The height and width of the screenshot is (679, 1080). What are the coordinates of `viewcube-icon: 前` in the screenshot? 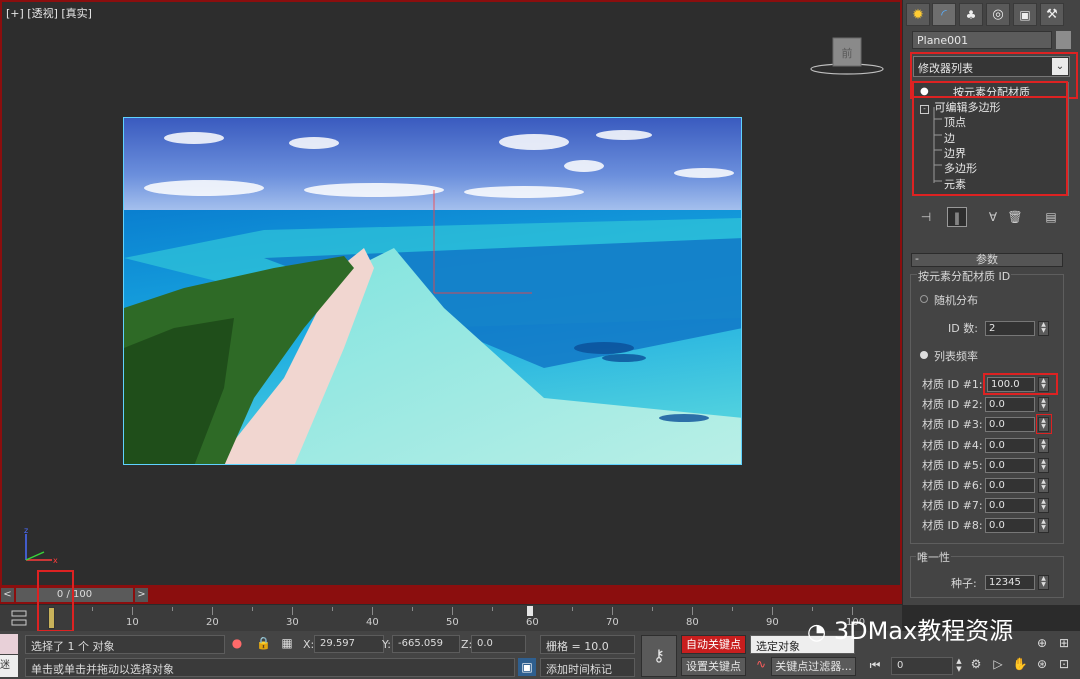 It's located at (847, 56).